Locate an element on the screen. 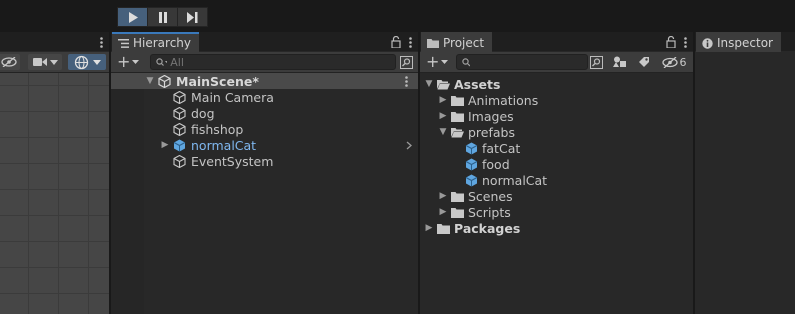 The height and width of the screenshot is (314, 795). info-icon is located at coordinates (707, 43).